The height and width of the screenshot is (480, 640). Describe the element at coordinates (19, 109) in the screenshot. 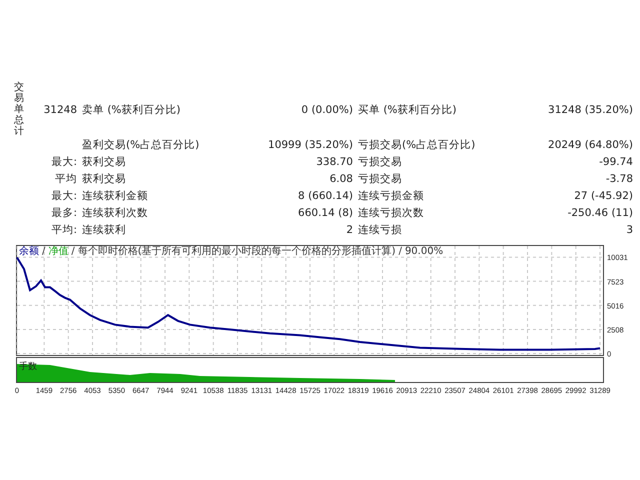

I see `vertical-label: 交易单总计` at that location.